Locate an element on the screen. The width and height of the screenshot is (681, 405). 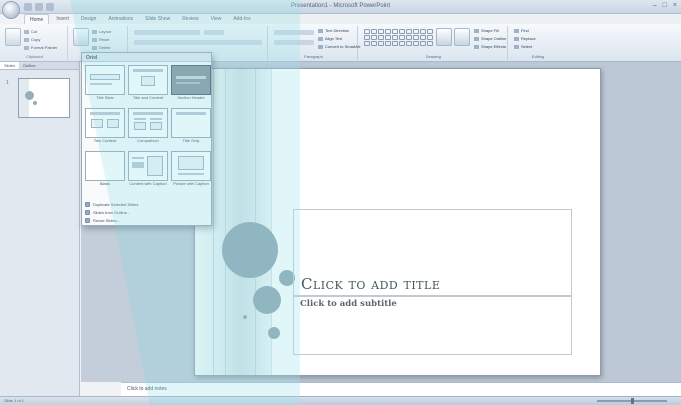
layout-title-slide: Title Slide is located at coordinates (105, 85).